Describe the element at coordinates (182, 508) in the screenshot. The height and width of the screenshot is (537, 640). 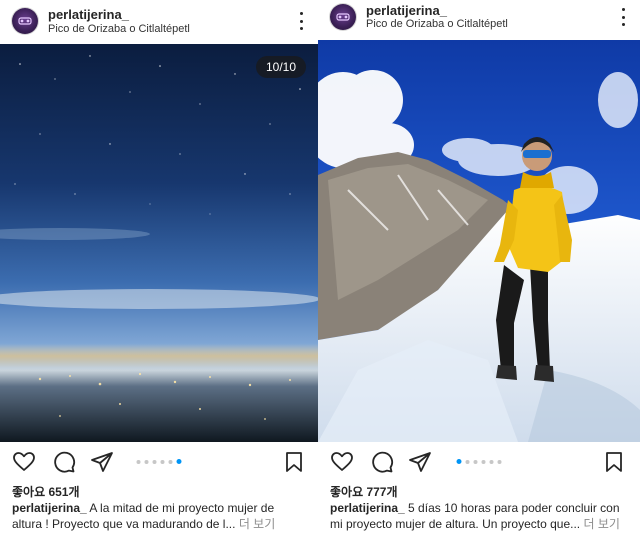
I see `caption-text-line1: A la mitad de mi proyecto mujer de` at that location.